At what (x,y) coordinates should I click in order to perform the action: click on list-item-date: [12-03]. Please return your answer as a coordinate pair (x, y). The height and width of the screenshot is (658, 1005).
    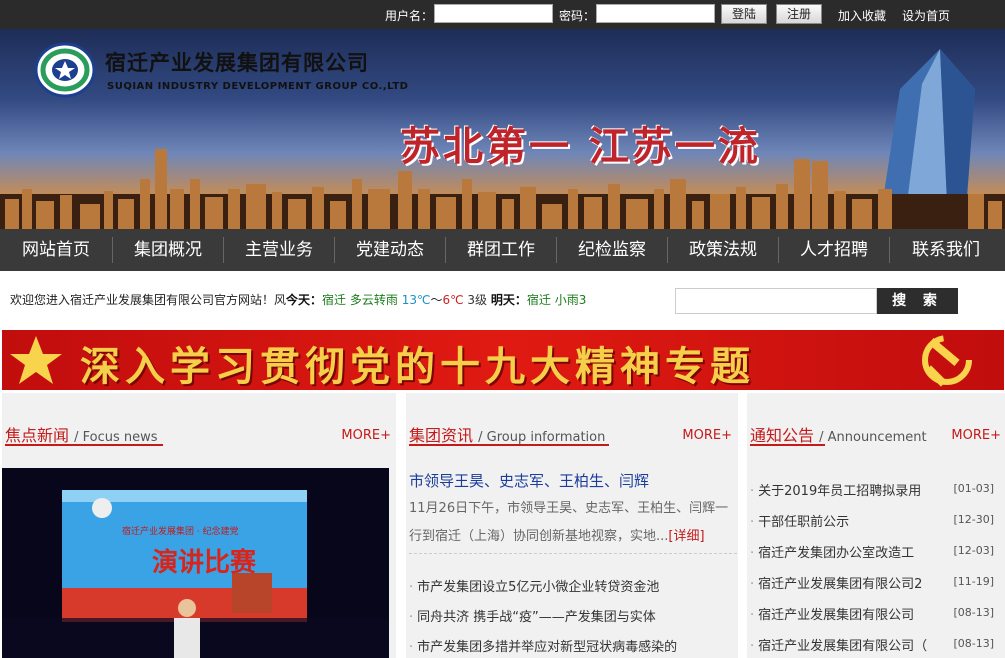
    Looking at the image, I should click on (973, 550).